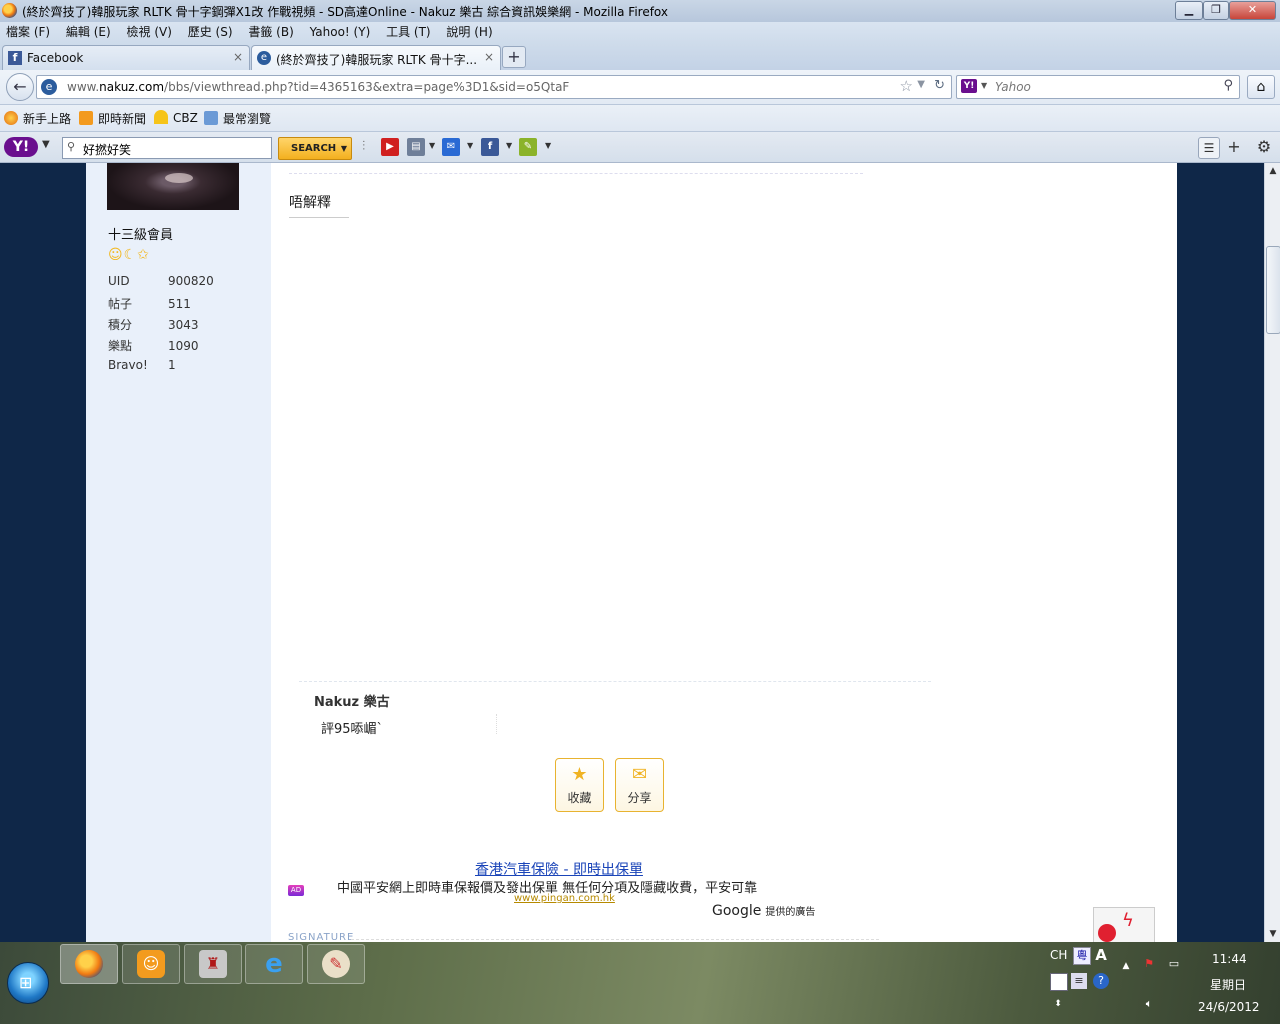 This screenshot has width=1280, height=1024. What do you see at coordinates (564, 898) in the screenshot?
I see `ad-url-link: www.pingan.com.hk` at bounding box center [564, 898].